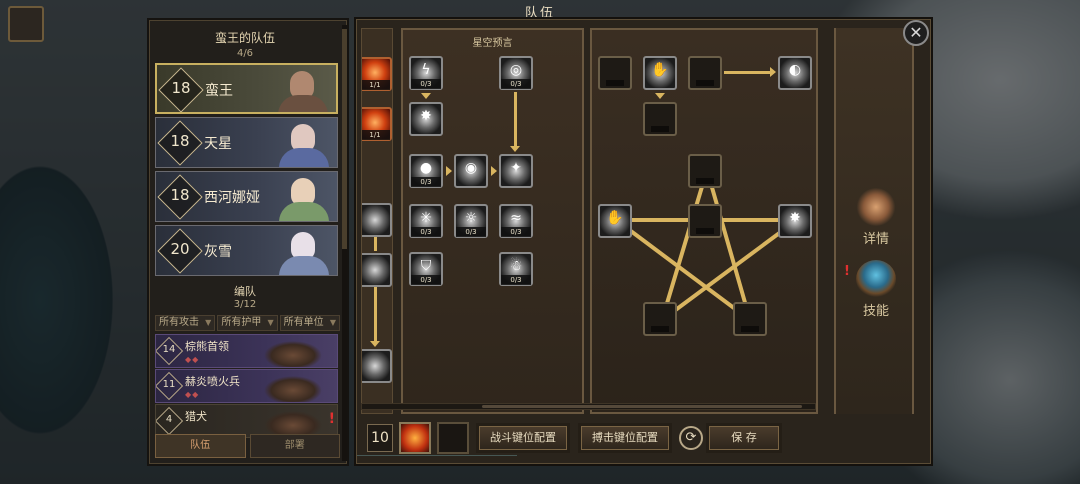  I want to click on hero-card: 18 蛮王, so click(246, 88).